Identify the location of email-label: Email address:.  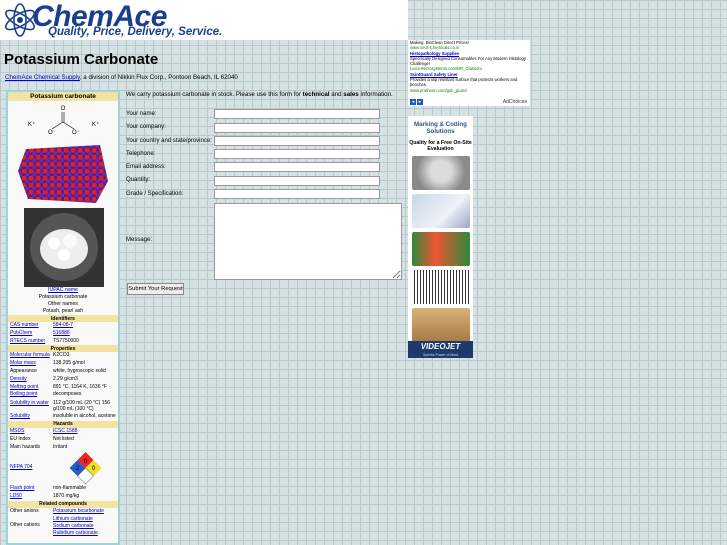
(146, 167).